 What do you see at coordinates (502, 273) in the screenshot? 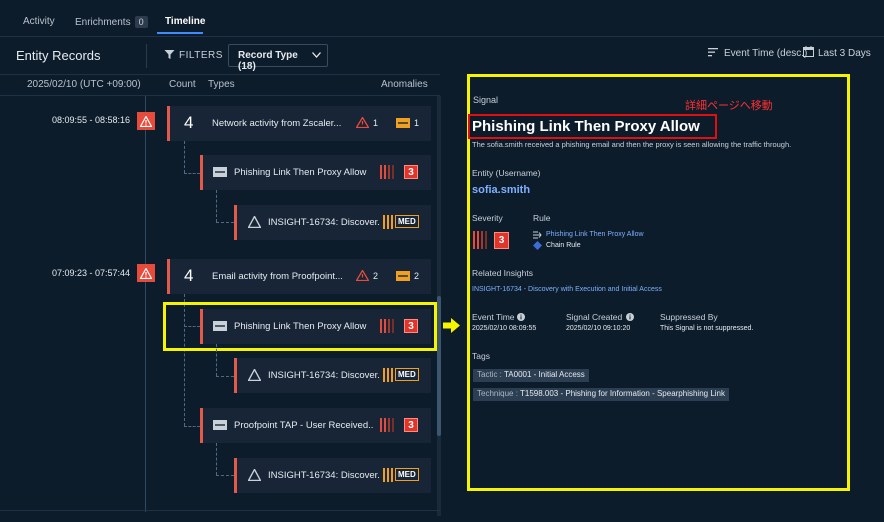
I see `related-insights-label: Related Insights` at bounding box center [502, 273].